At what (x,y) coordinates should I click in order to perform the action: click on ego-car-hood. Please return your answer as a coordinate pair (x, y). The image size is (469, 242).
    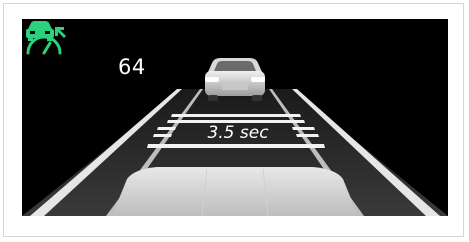
    Looking at the image, I should click on (235, 191).